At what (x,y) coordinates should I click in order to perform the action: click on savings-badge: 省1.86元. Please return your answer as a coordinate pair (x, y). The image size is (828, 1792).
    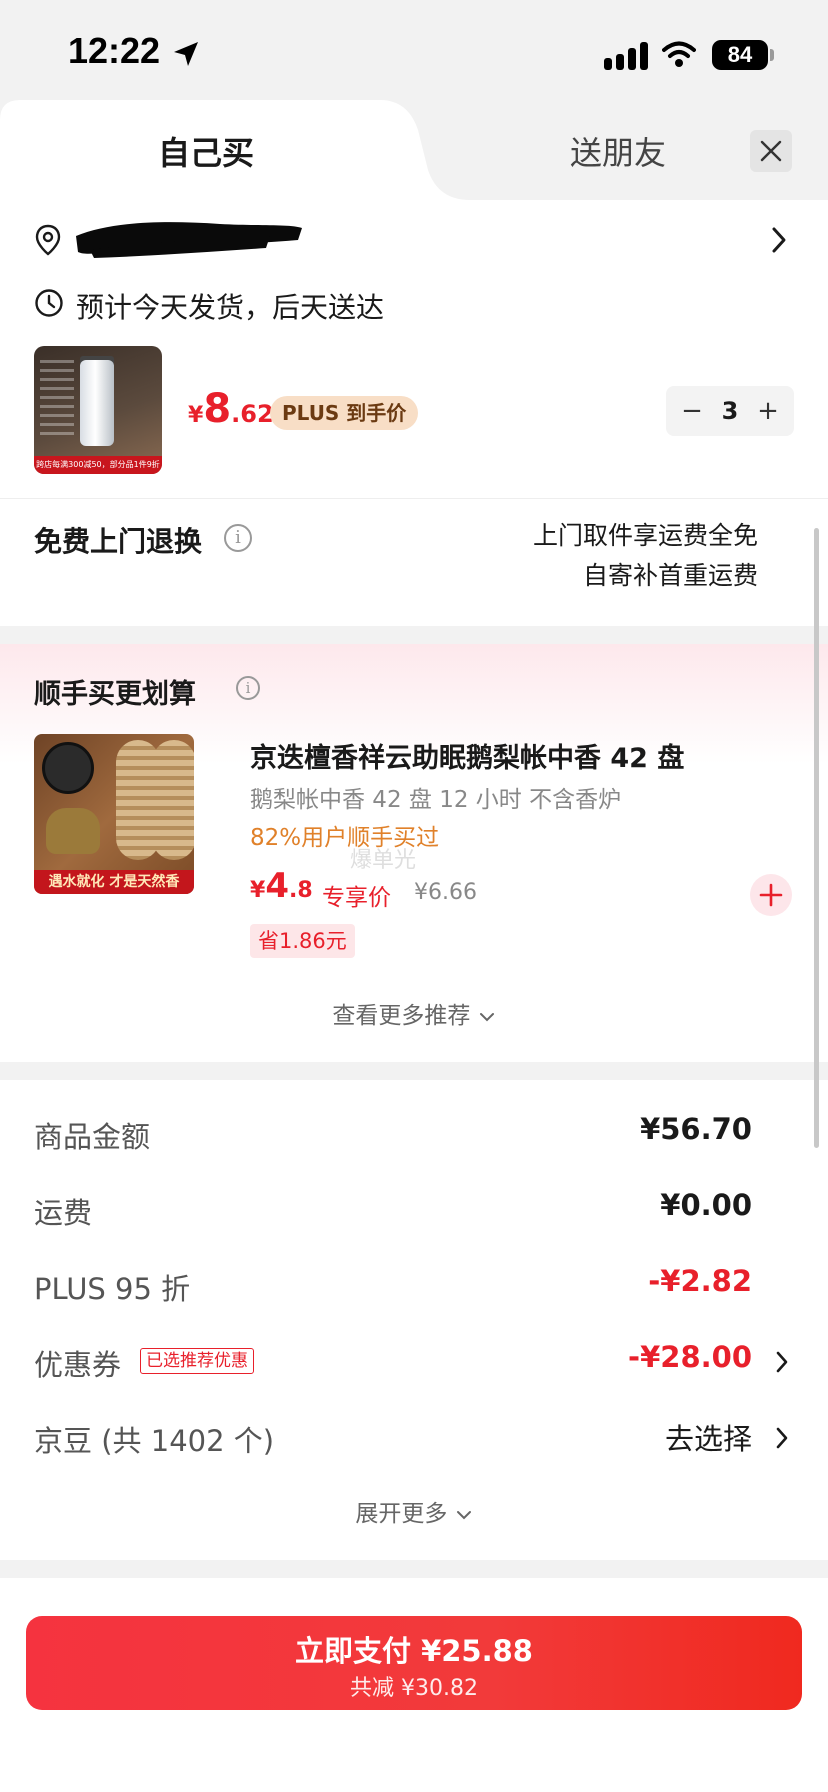
    Looking at the image, I should click on (302, 941).